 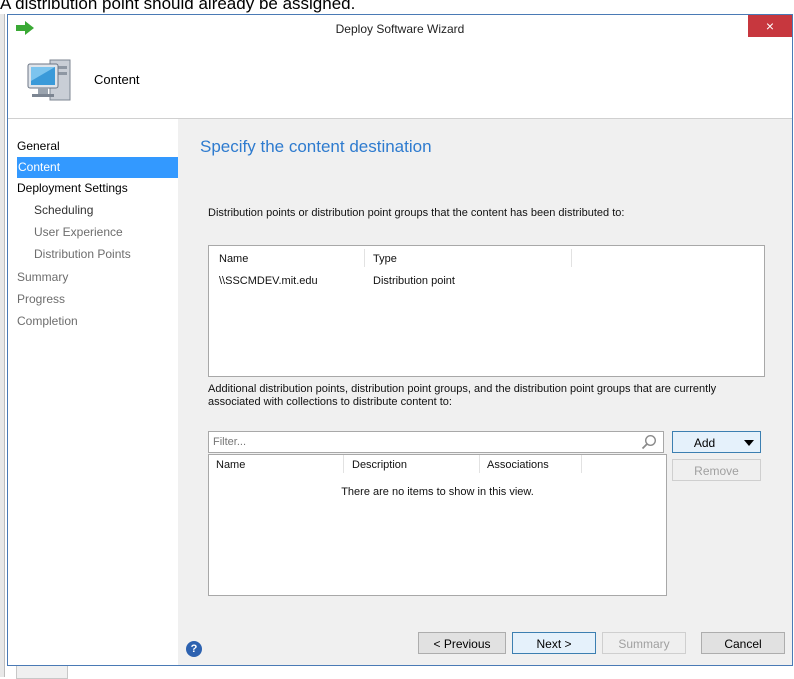 I want to click on nav-item-user-experience: User Experience, so click(x=93, y=232).